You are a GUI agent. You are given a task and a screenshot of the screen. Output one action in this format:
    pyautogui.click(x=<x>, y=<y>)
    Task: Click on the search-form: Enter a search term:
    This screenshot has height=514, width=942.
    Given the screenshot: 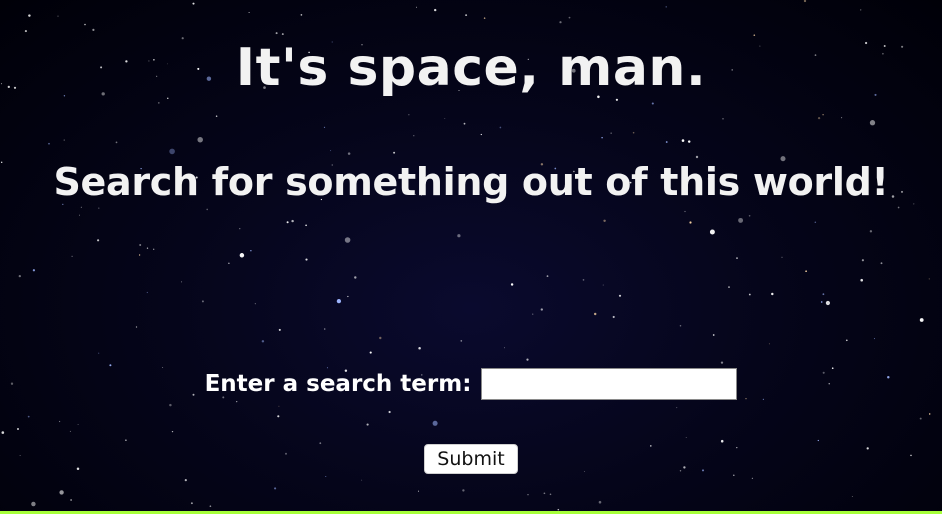 What is the action you would take?
    pyautogui.click(x=471, y=384)
    